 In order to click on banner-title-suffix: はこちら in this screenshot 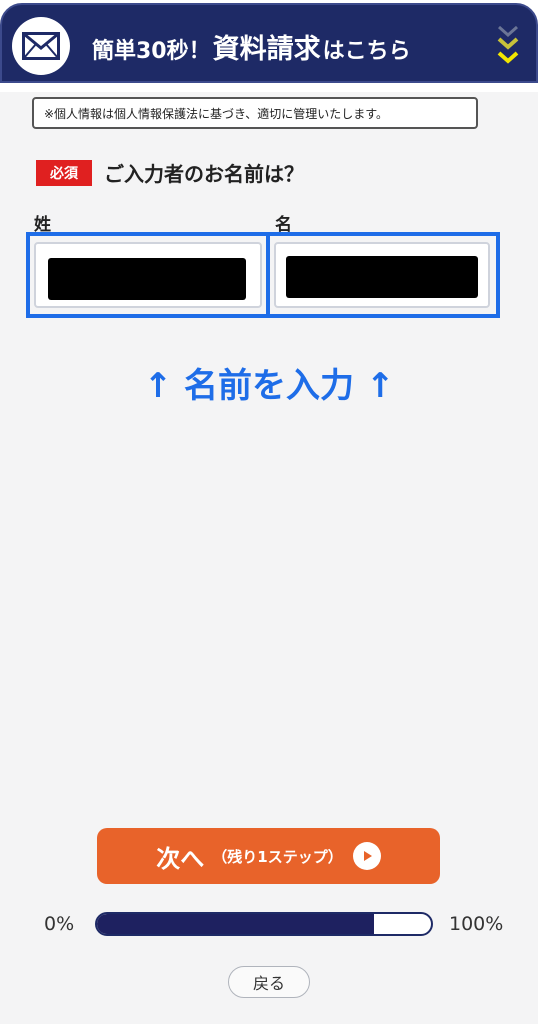, I will do `click(366, 51)`.